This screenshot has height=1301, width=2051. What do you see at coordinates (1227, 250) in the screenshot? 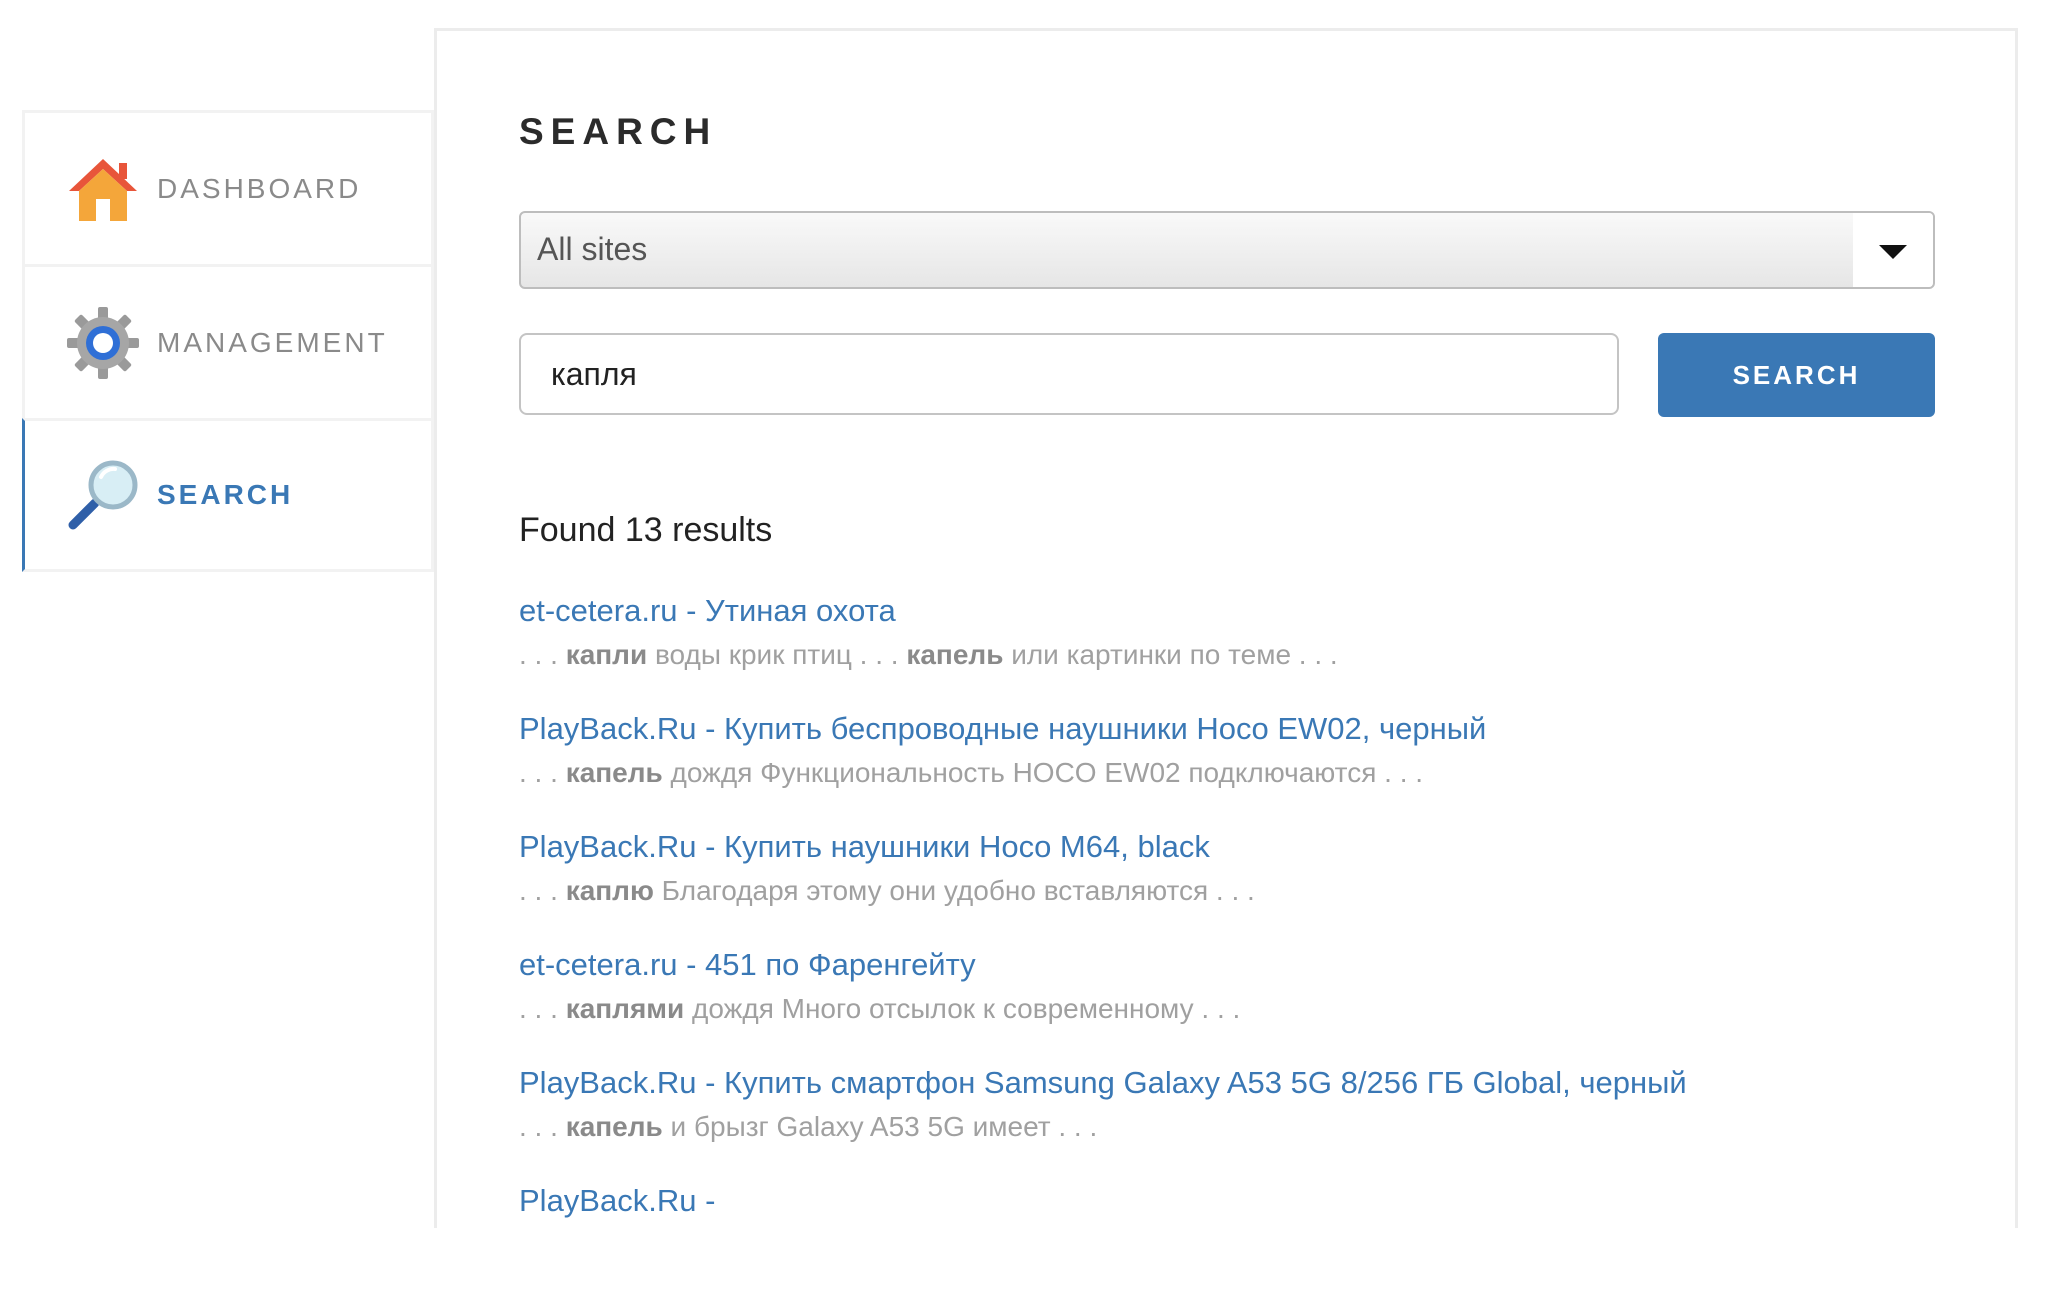
I see `site-select: All sites` at bounding box center [1227, 250].